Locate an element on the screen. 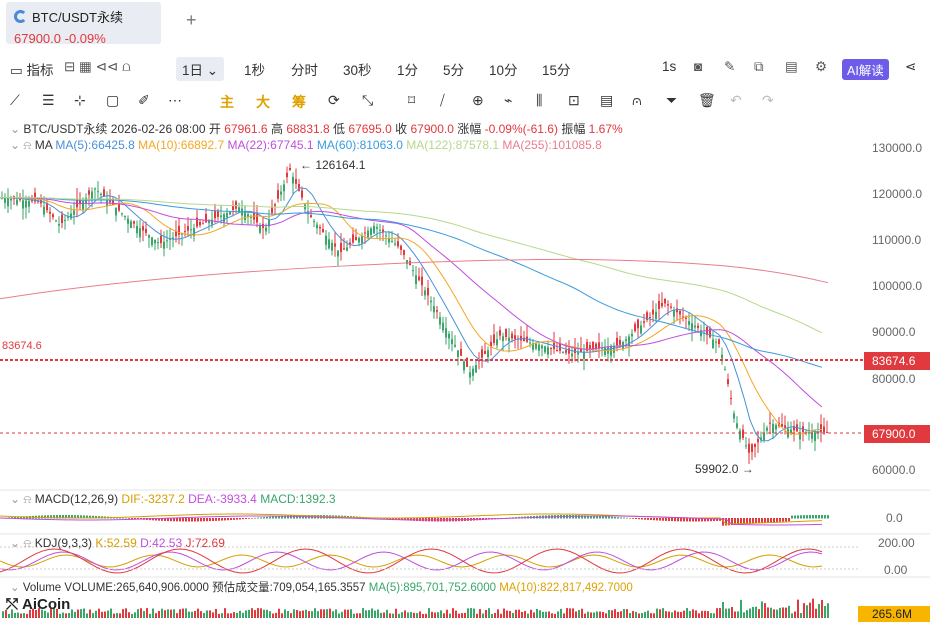 Image resolution: width=930 pixels, height=630 pixels. more-tools-icon: ⋯ is located at coordinates (175, 100).